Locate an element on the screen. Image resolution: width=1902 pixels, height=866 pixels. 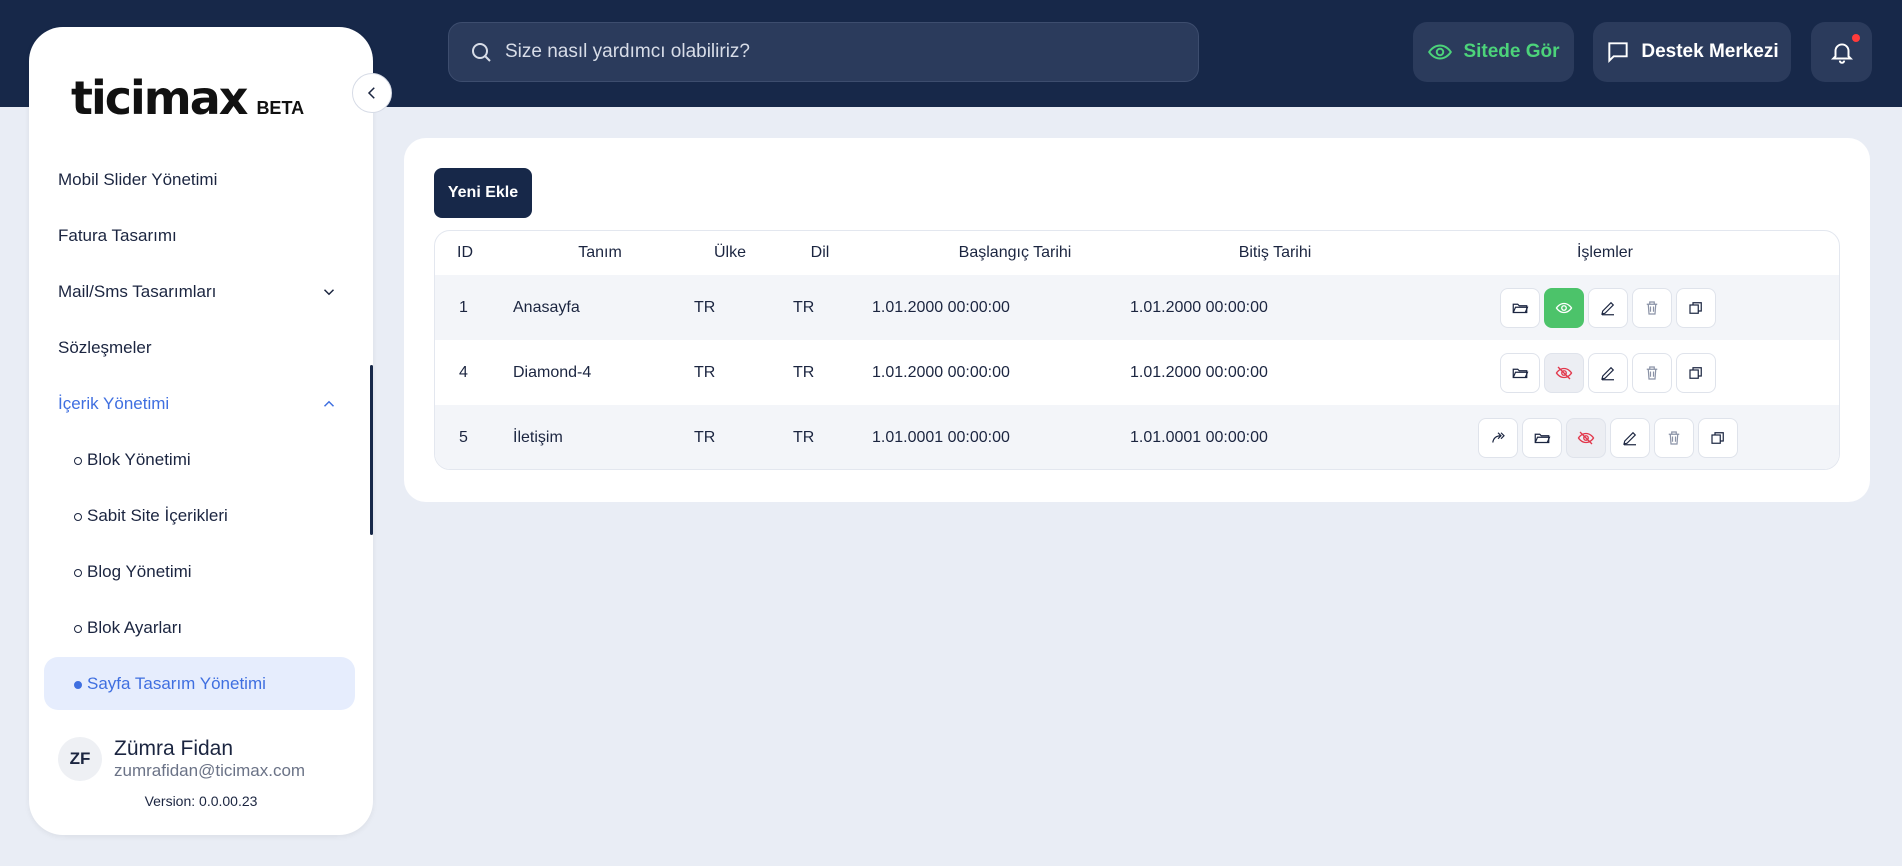
notification-dot is located at coordinates (1856, 38).